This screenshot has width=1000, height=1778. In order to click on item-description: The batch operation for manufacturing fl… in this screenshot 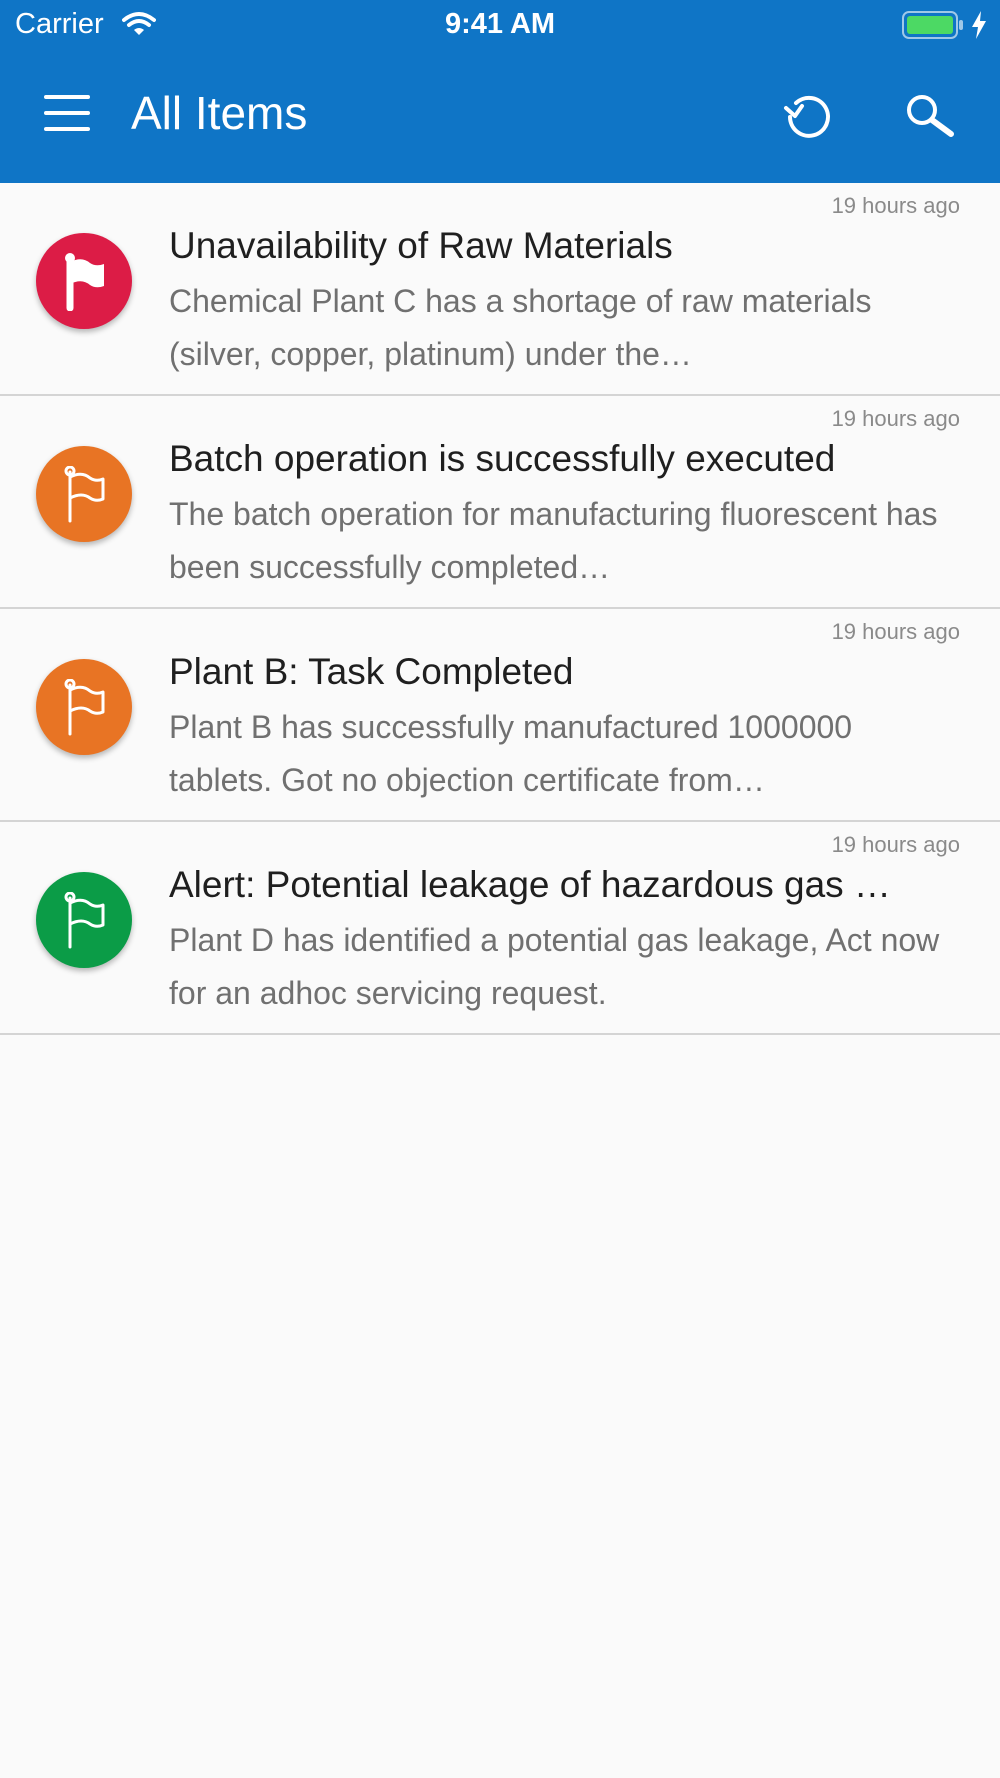, I will do `click(553, 540)`.